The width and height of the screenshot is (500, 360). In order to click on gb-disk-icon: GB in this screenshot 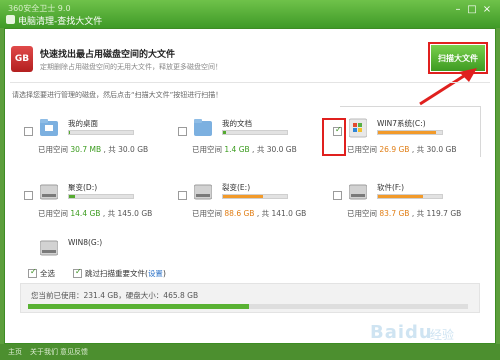, I will do `click(22, 59)`.